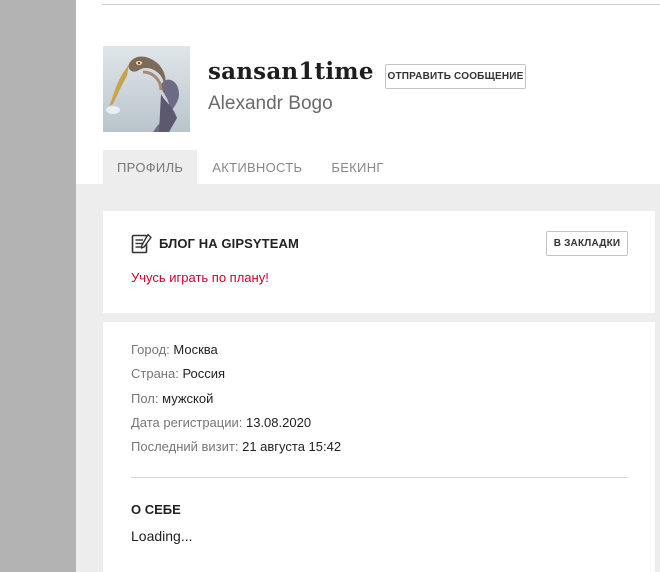  What do you see at coordinates (187, 422) in the screenshot?
I see `registered-label: Дата регистрации:` at bounding box center [187, 422].